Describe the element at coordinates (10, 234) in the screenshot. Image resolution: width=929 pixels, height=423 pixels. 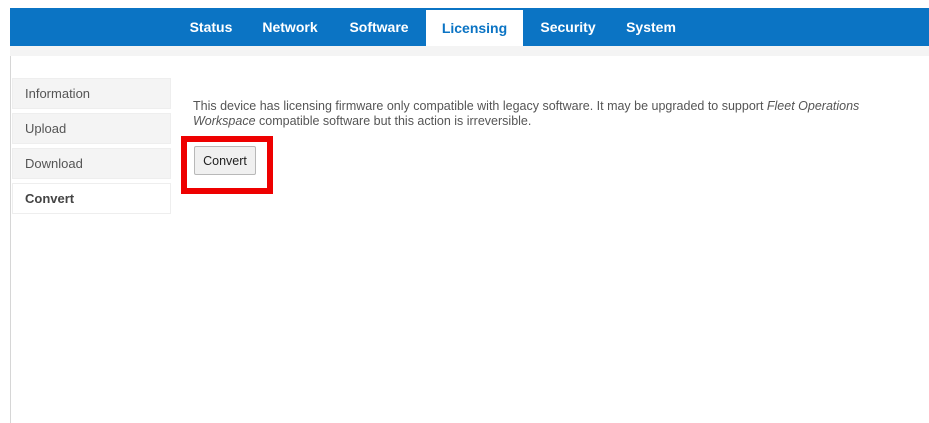
I see `left-border` at that location.